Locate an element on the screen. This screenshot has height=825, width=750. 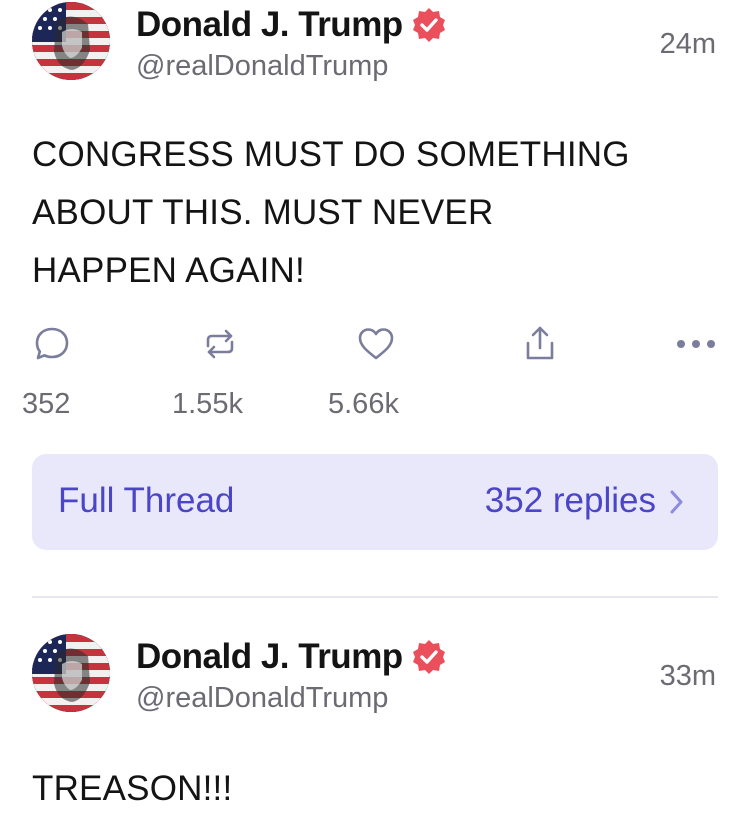
repost-arrows-icon is located at coordinates (220, 346).